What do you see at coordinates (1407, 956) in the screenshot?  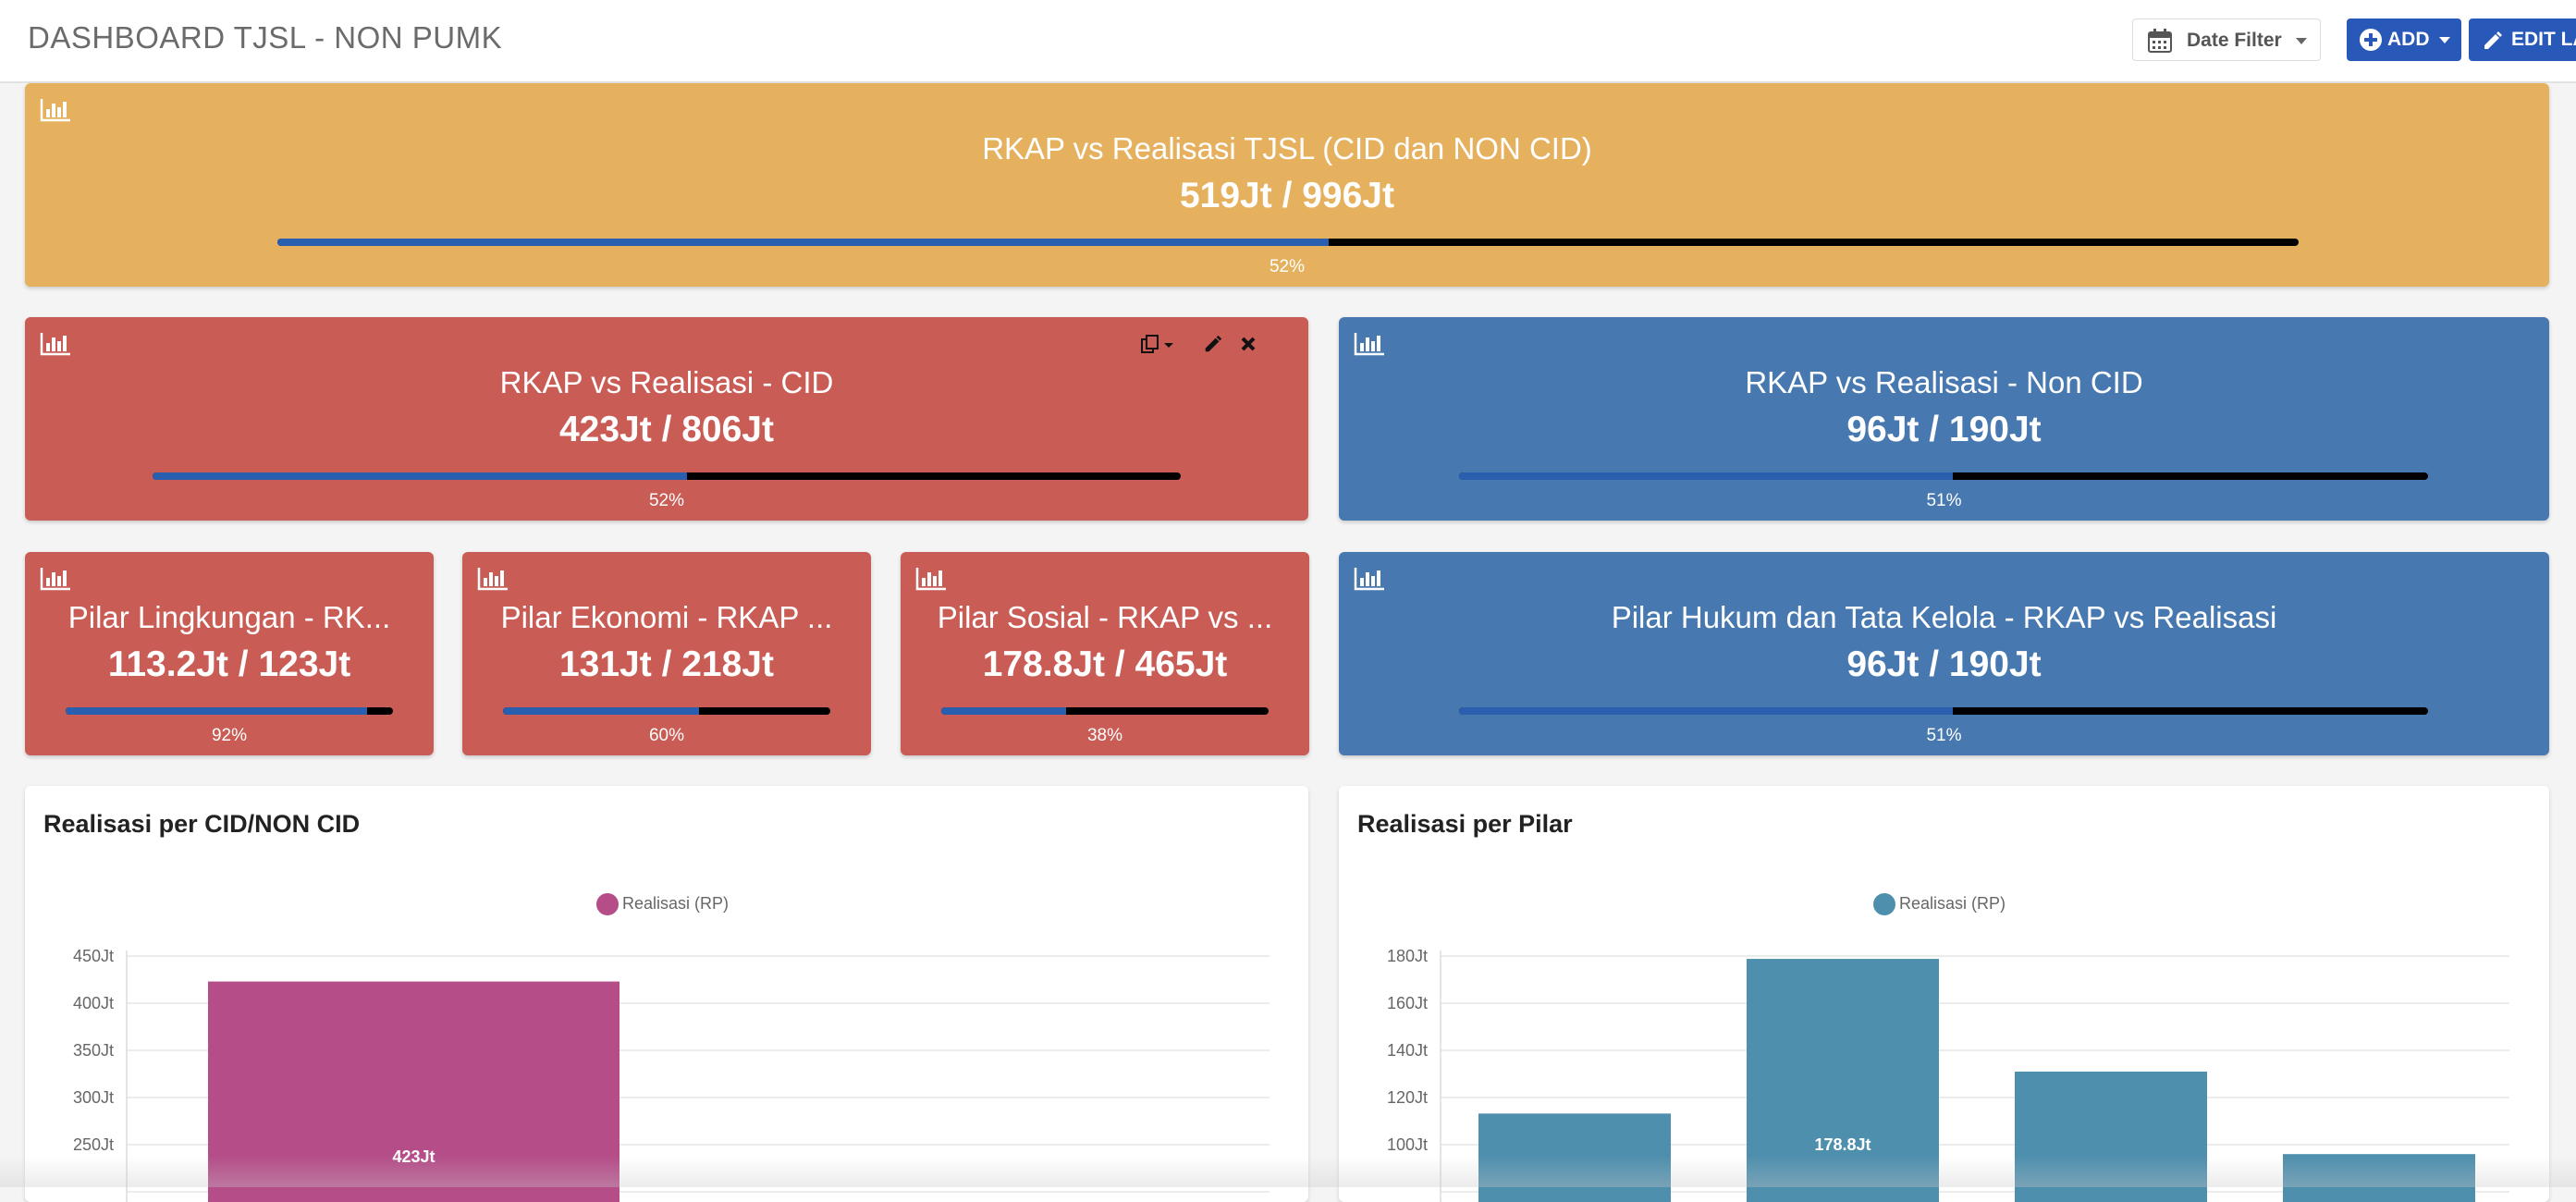 I see `y-tick-label: 180Jt` at bounding box center [1407, 956].